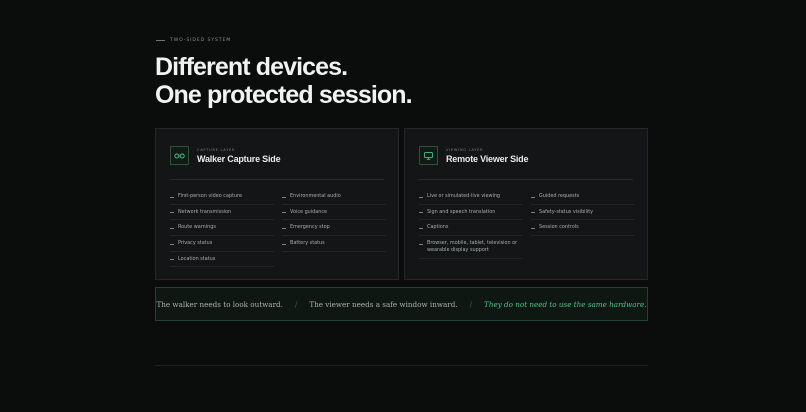 The width and height of the screenshot is (806, 412). What do you see at coordinates (487, 159) in the screenshot?
I see `viewer-panel-title: Remote Viewer Side` at bounding box center [487, 159].